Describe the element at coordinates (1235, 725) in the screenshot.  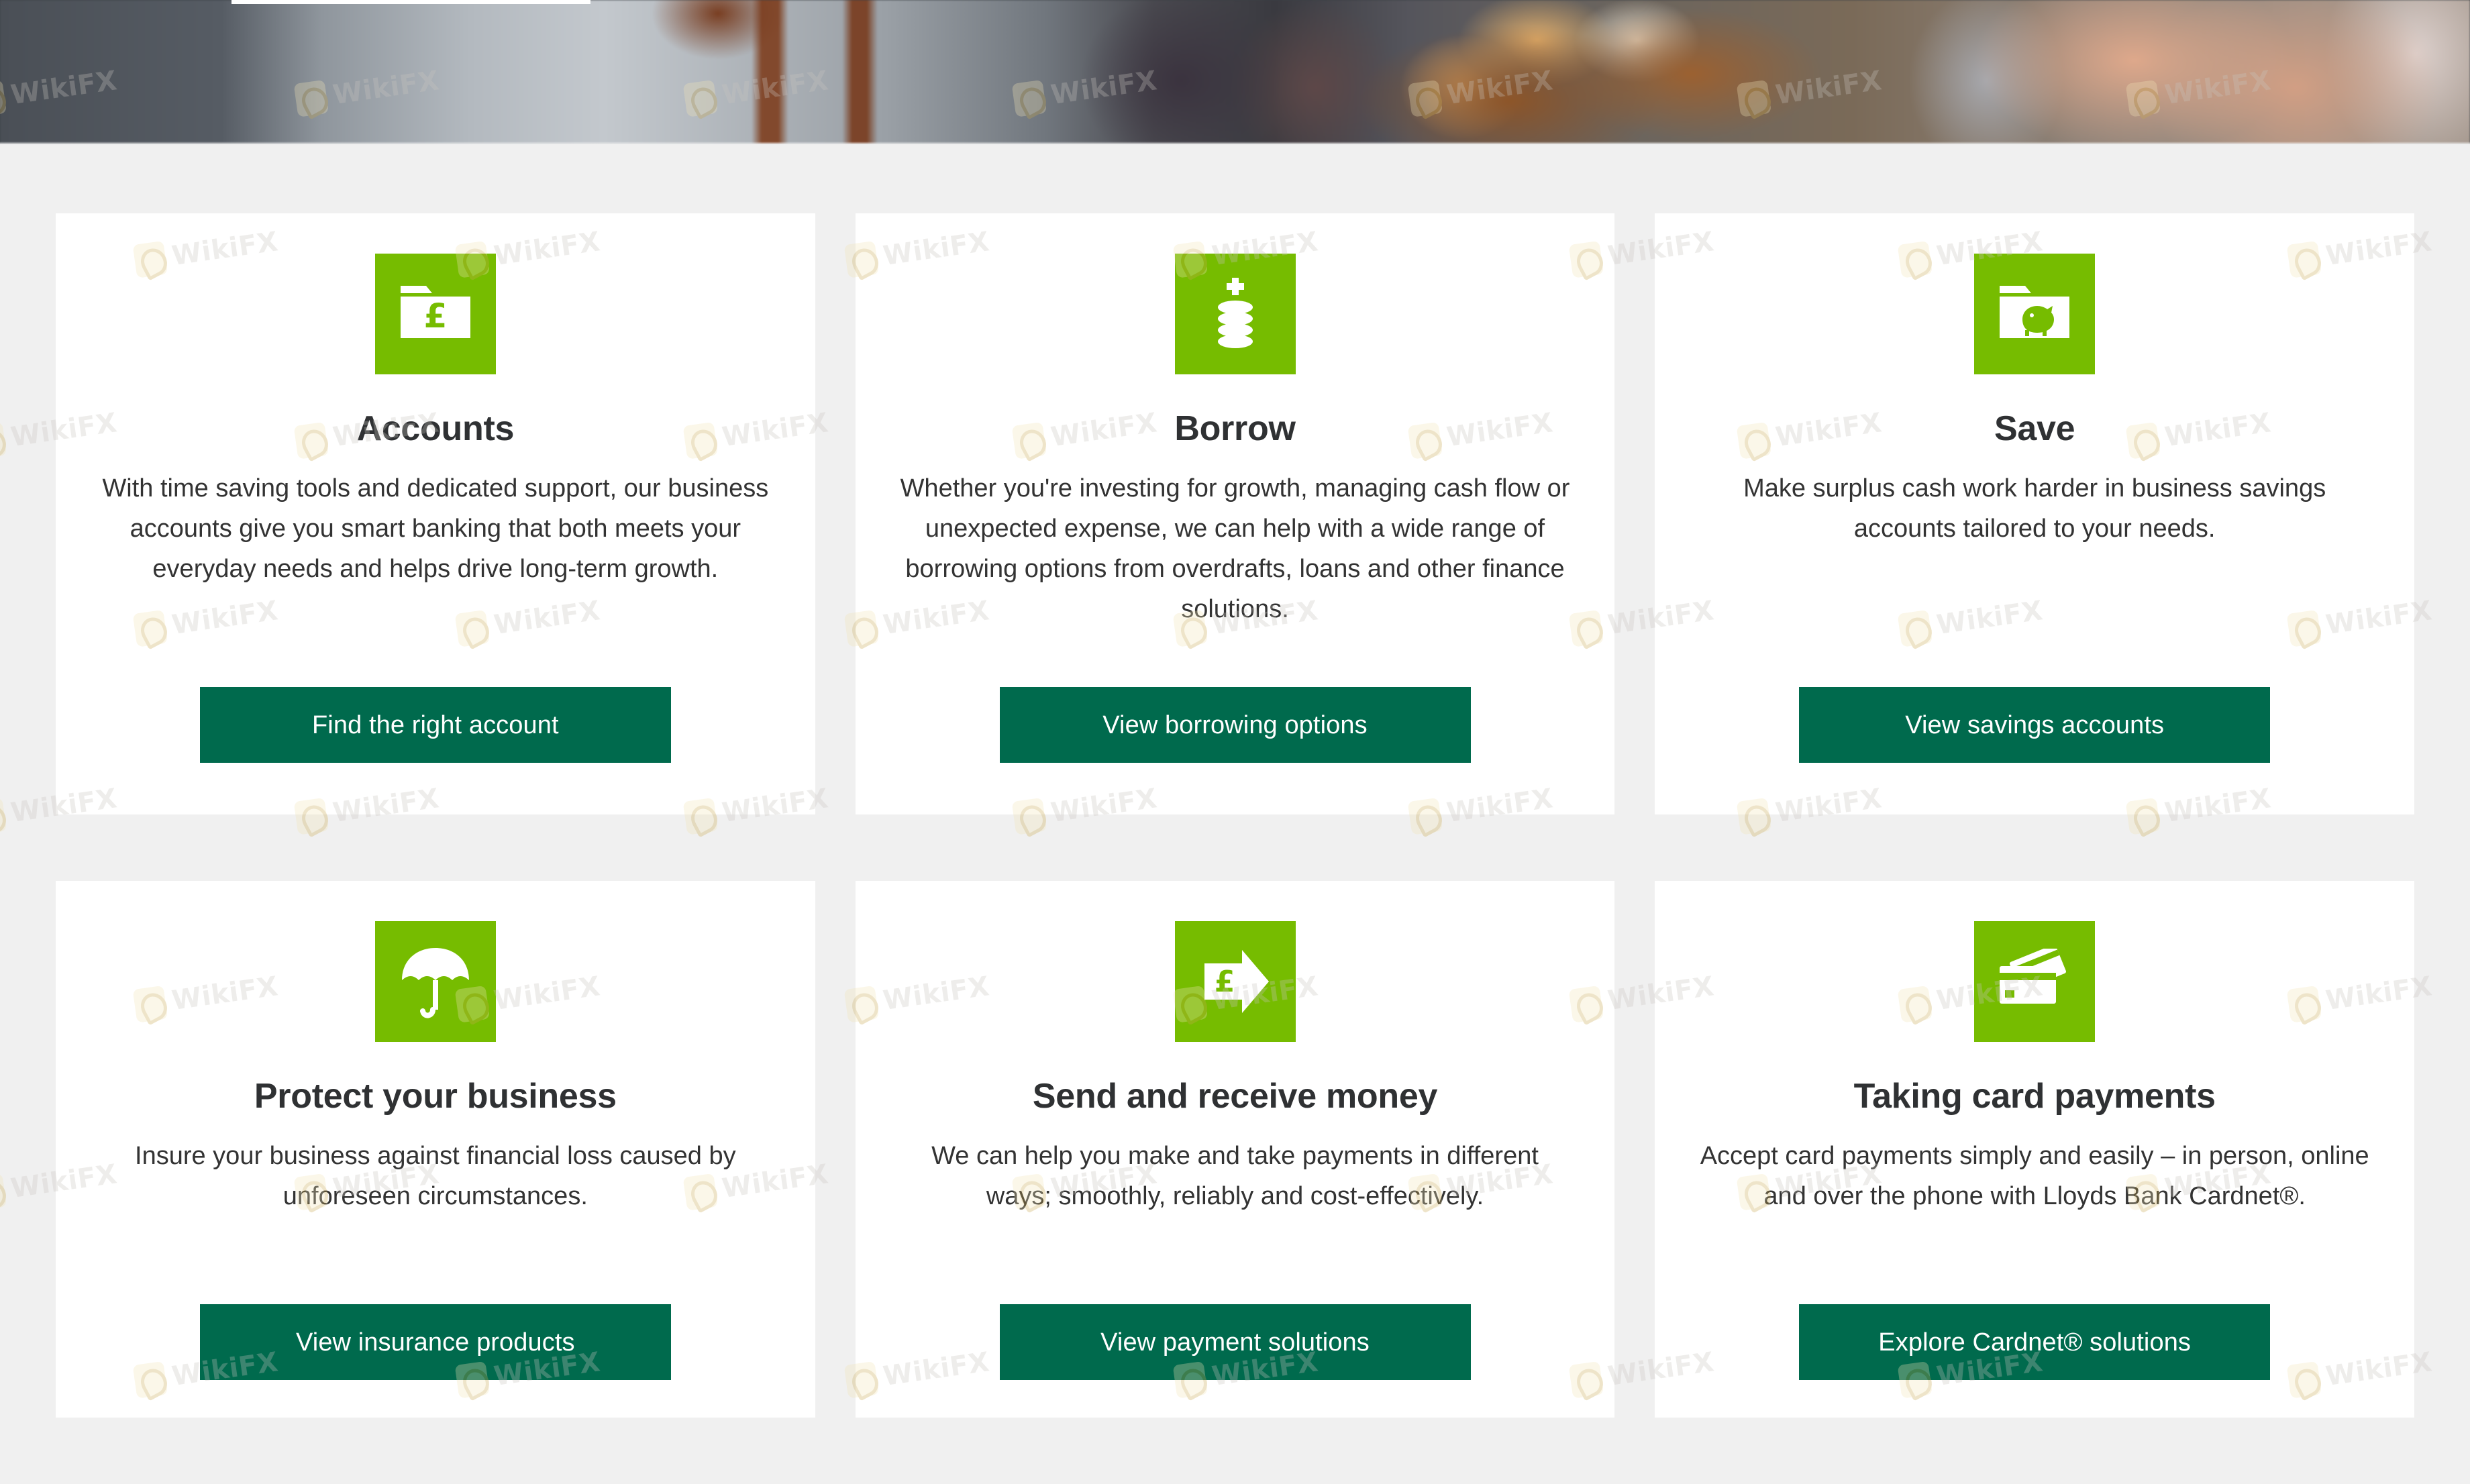
I see `view-borrowing-options-button: View borrowing options` at that location.